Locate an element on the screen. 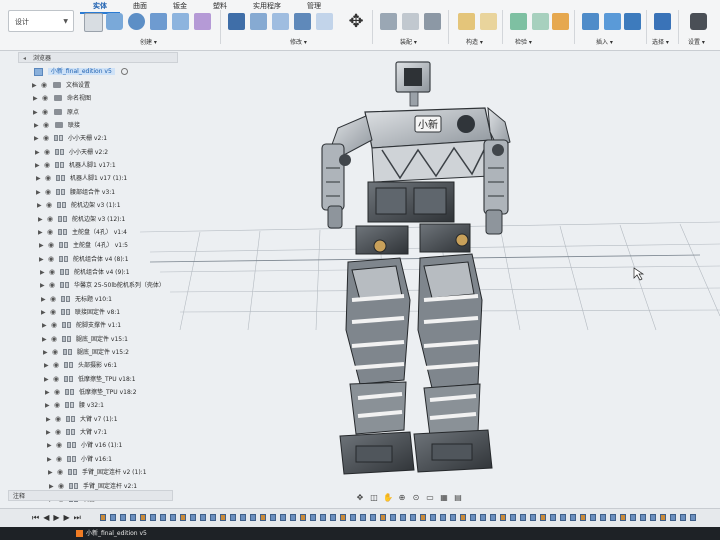 This screenshot has height=540, width=720. browser-component-row: ▶ ◉ 腰部组合件 v3:1 is located at coordinates (109, 192).